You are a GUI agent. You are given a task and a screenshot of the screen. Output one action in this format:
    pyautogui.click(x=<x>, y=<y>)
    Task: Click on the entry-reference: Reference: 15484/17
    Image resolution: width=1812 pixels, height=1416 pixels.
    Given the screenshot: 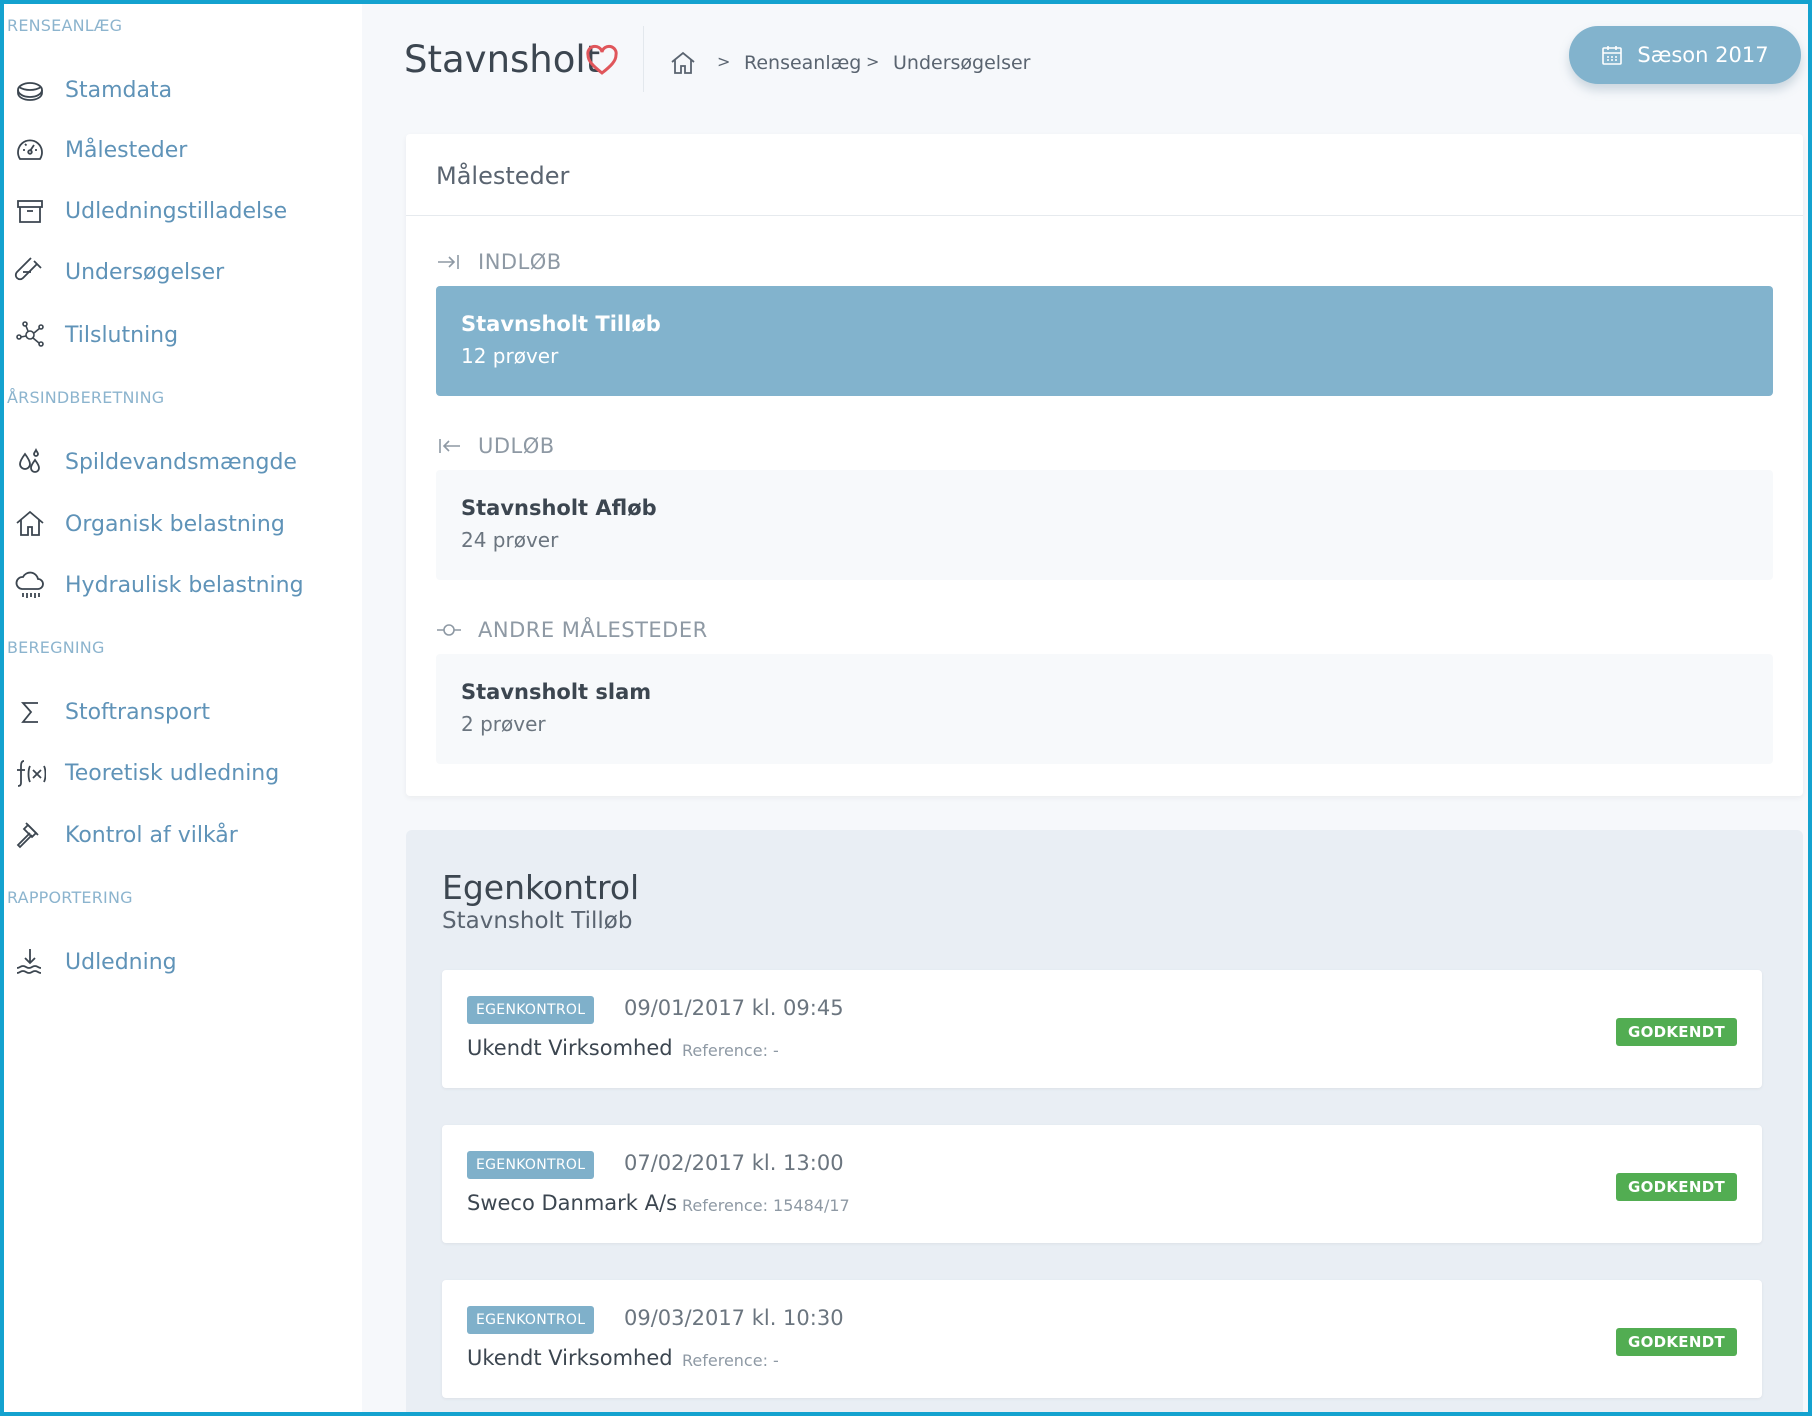 What is the action you would take?
    pyautogui.click(x=766, y=1205)
    